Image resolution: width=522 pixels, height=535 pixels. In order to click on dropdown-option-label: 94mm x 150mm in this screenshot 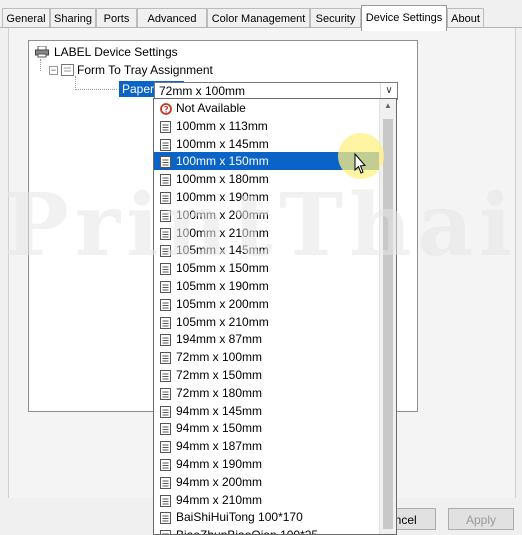, I will do `click(219, 428)`.